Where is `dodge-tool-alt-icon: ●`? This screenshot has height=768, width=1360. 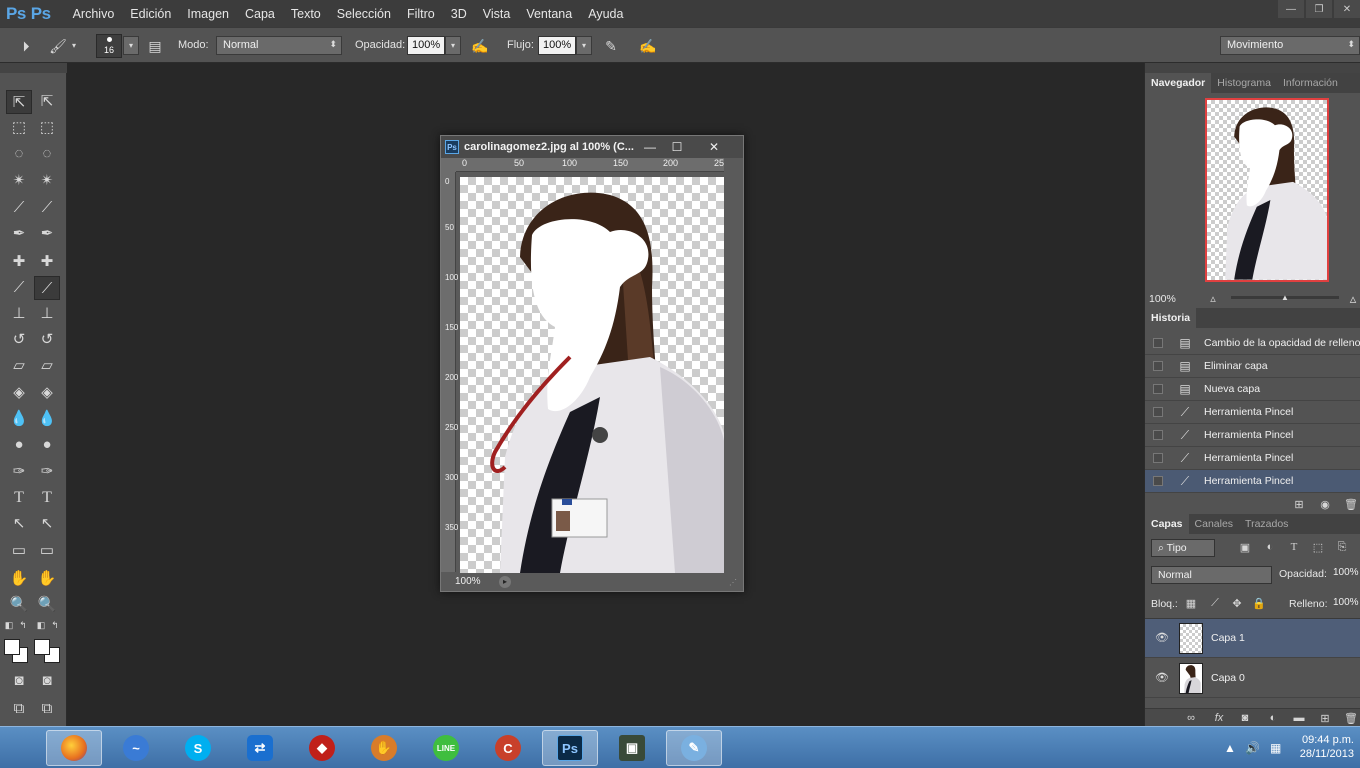 dodge-tool-alt-icon: ● is located at coordinates (47, 445).